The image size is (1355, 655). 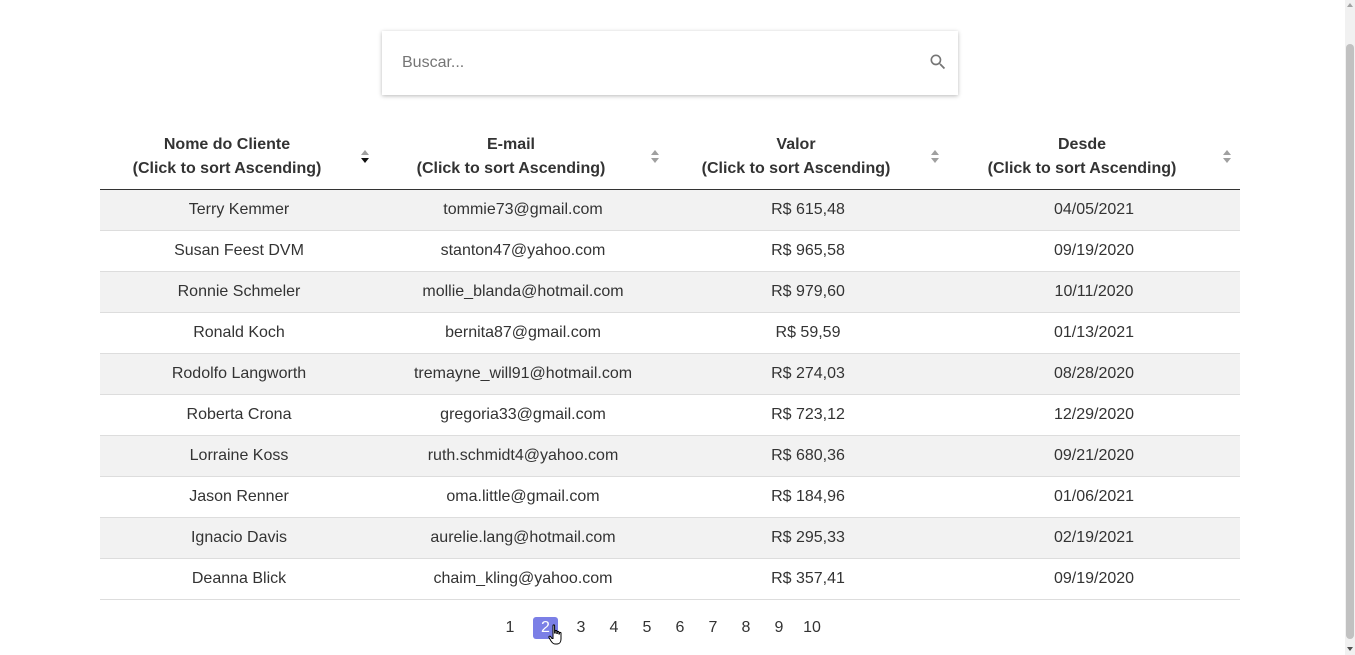 I want to click on search-icon, so click(x=938, y=62).